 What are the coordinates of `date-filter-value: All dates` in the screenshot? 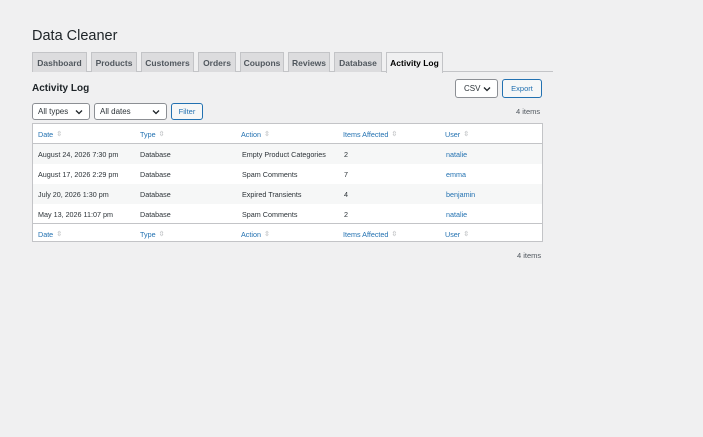 It's located at (115, 111).